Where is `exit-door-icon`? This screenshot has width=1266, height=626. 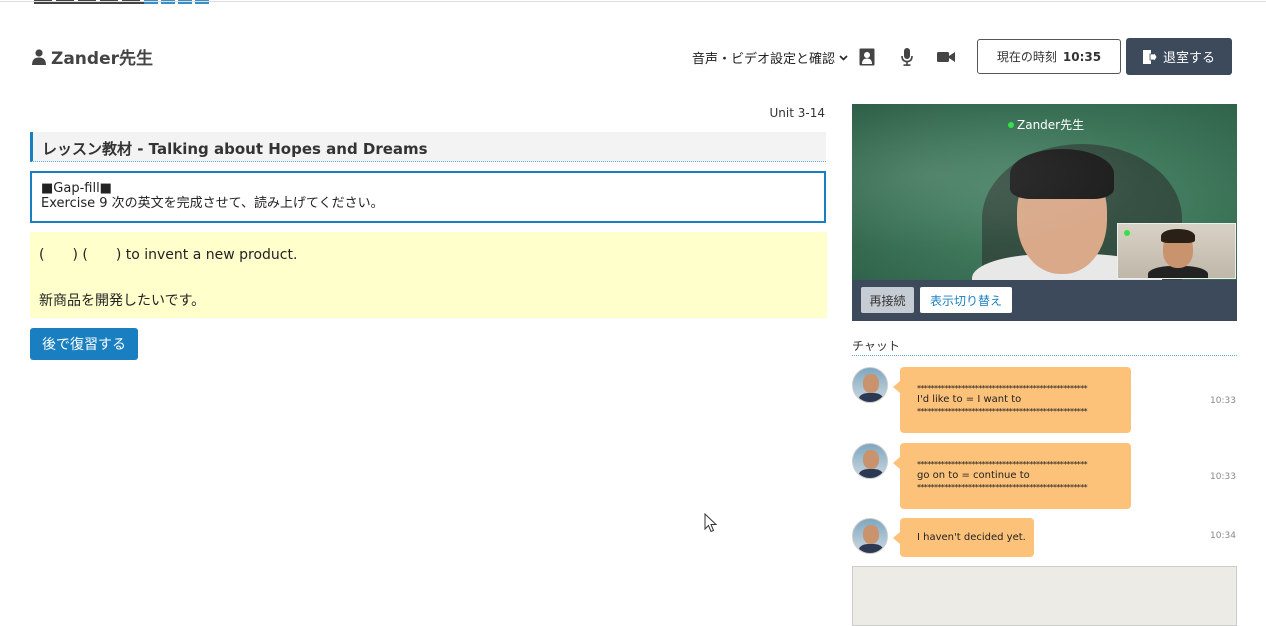 exit-door-icon is located at coordinates (1149, 56).